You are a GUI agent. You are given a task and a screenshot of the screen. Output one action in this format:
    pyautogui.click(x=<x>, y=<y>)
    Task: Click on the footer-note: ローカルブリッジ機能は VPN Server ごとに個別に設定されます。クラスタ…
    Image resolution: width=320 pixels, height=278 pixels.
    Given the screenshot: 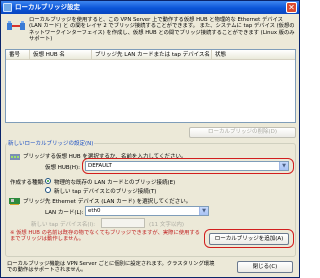 What is the action you would take?
    pyautogui.click(x=111, y=267)
    